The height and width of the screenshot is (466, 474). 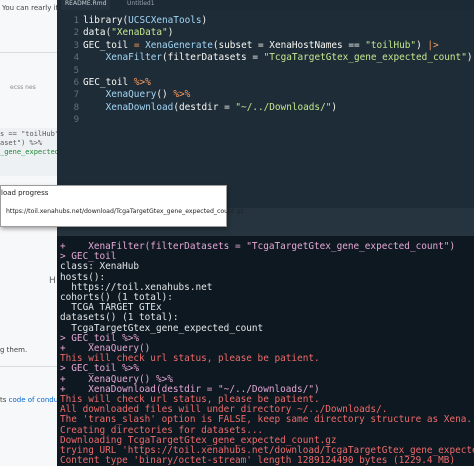 What do you see at coordinates (139, 33) in the screenshot?
I see `code-token: "XenaData"` at bounding box center [139, 33].